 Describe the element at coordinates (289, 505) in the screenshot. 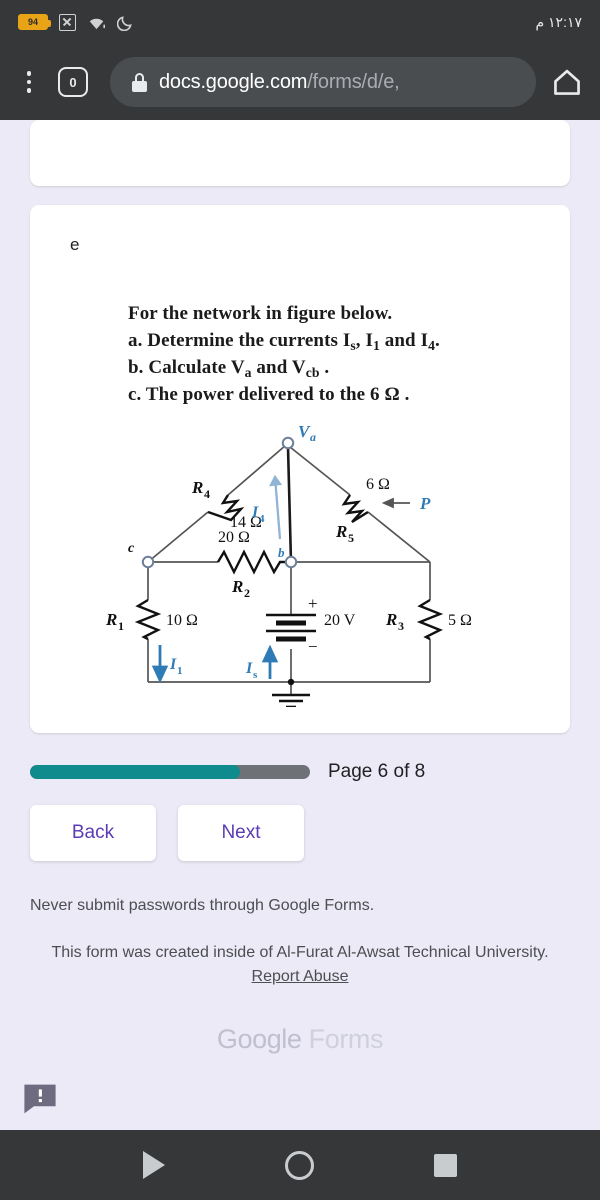

I see `branch-I4` at that location.